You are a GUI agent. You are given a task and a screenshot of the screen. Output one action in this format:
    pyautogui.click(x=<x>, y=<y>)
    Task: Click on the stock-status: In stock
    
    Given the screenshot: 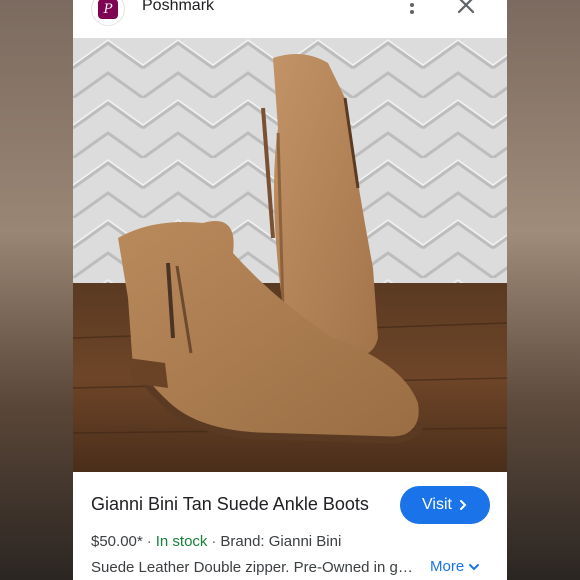 What is the action you would take?
    pyautogui.click(x=181, y=541)
    